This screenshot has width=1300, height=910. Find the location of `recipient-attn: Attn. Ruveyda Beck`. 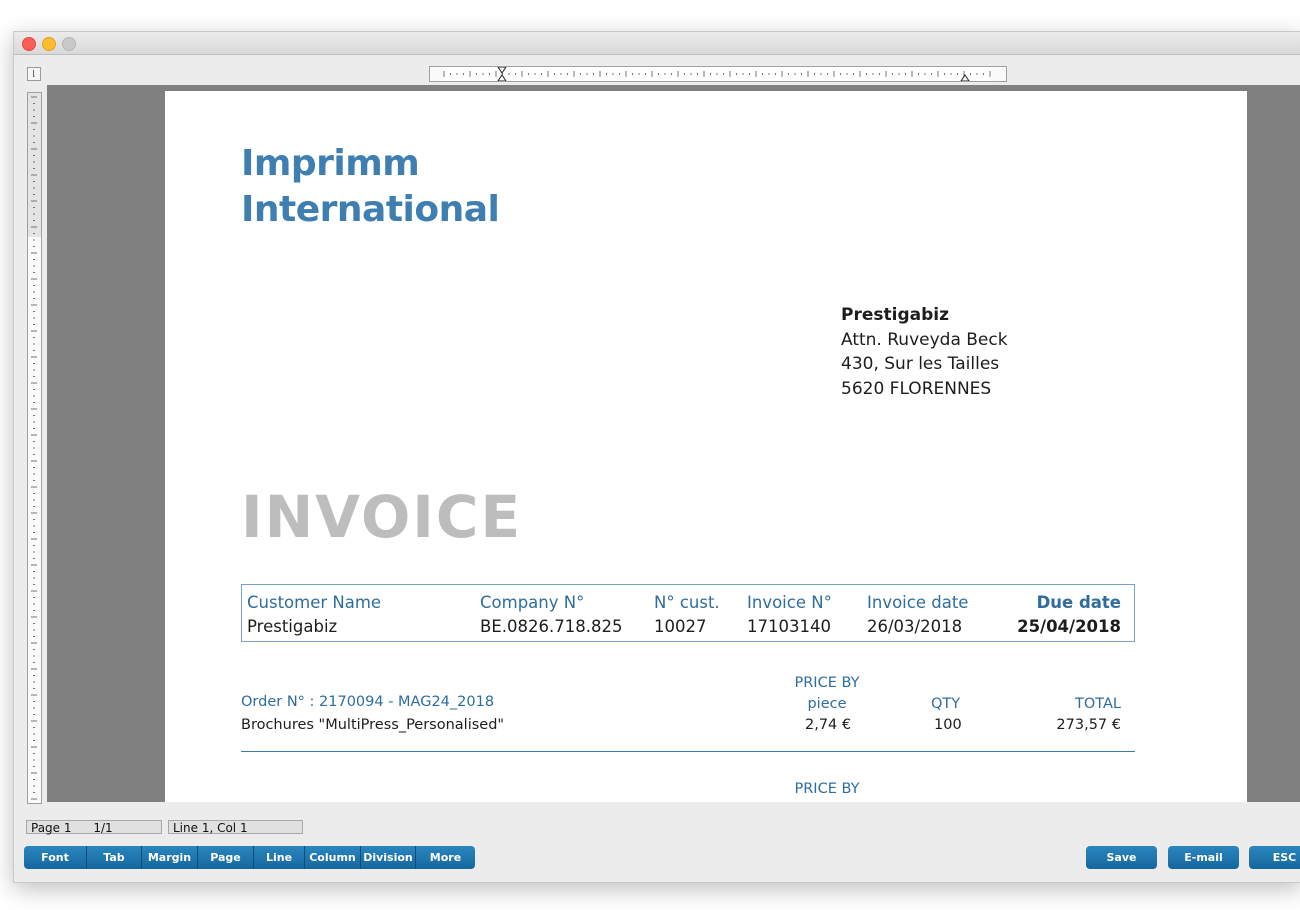

recipient-attn: Attn. Ruveyda Beck is located at coordinates (924, 339).